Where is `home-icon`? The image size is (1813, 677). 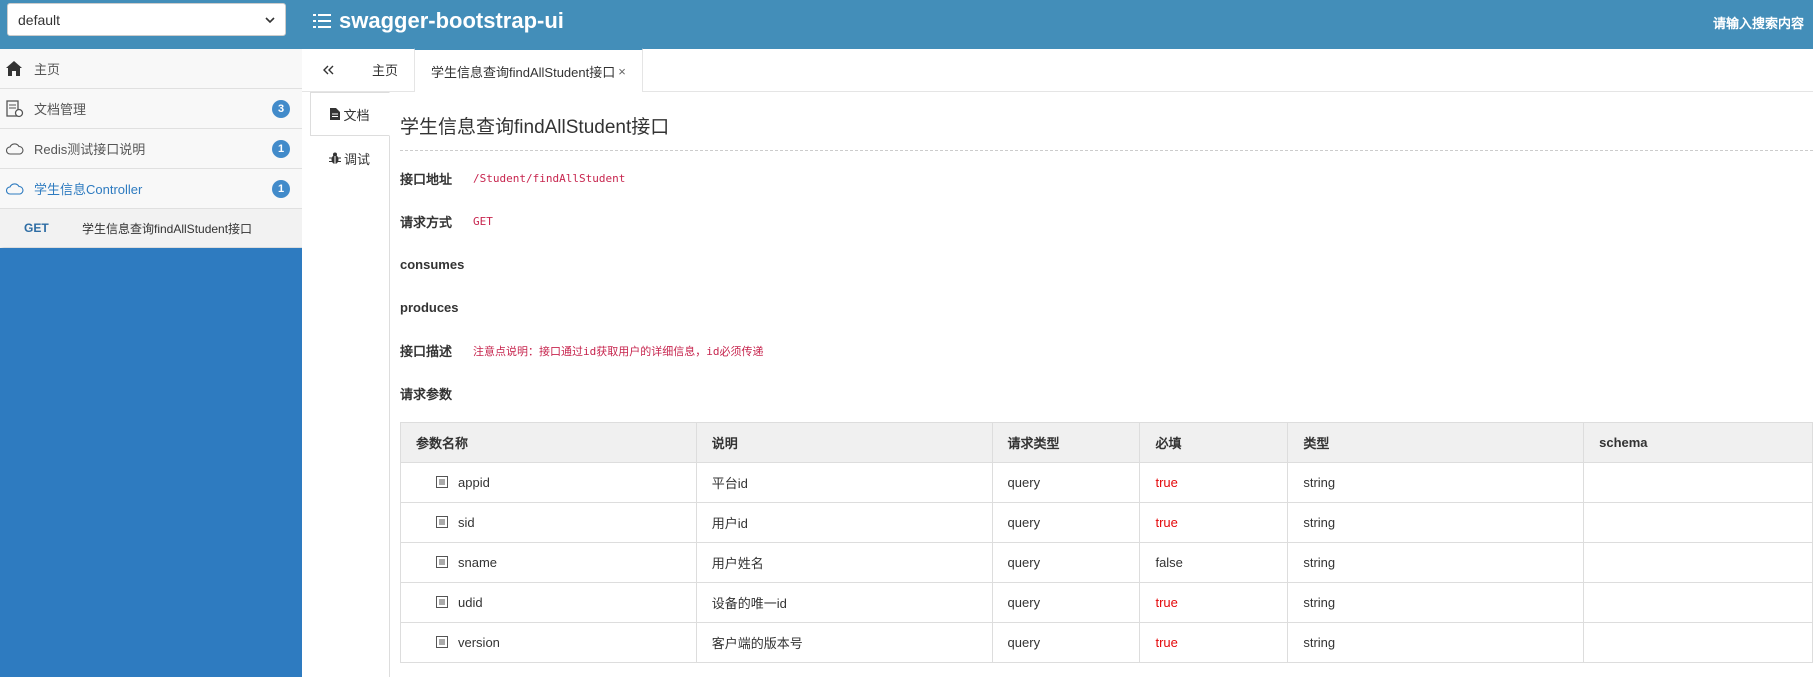 home-icon is located at coordinates (16, 69).